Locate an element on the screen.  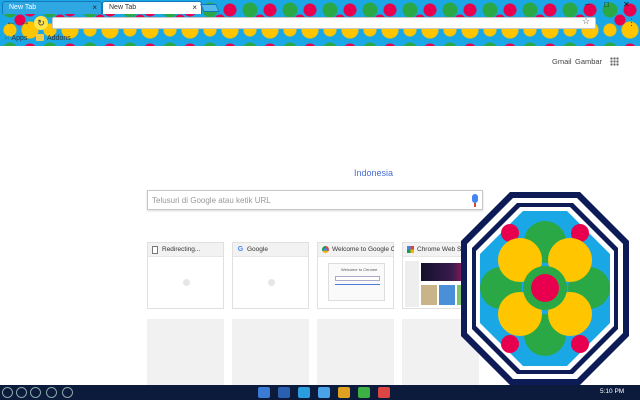
reload-button: ↻ is located at coordinates (41, 23).